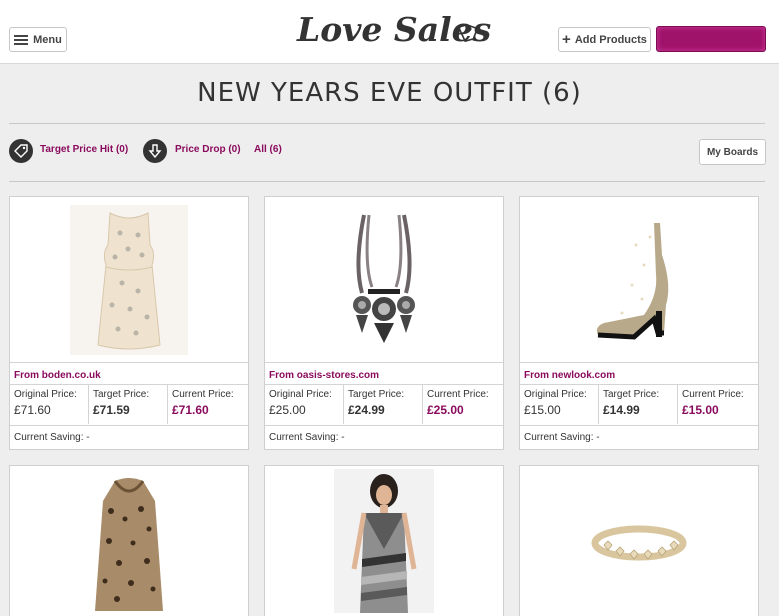  I want to click on current-price-cell: Current Price: £71.60, so click(208, 404).